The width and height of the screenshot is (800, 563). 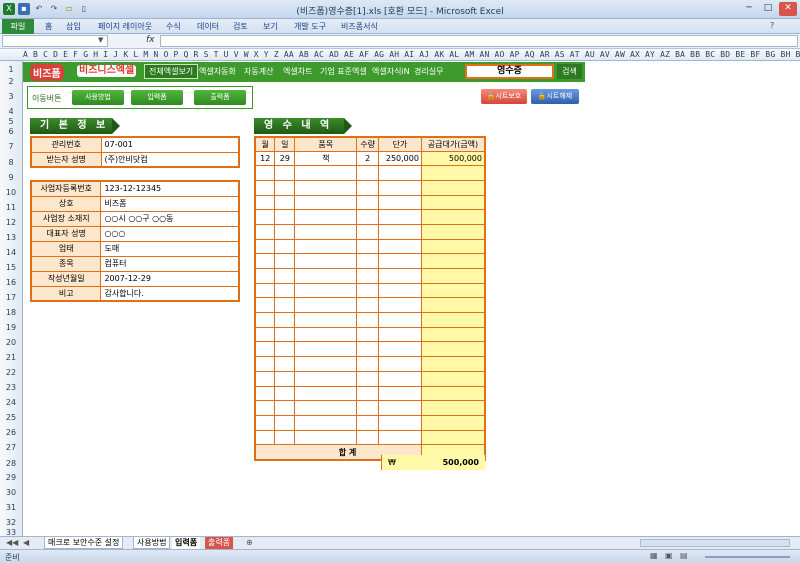 What do you see at coordinates (240, 26) in the screenshot?
I see `tab-review: 검토` at bounding box center [240, 26].